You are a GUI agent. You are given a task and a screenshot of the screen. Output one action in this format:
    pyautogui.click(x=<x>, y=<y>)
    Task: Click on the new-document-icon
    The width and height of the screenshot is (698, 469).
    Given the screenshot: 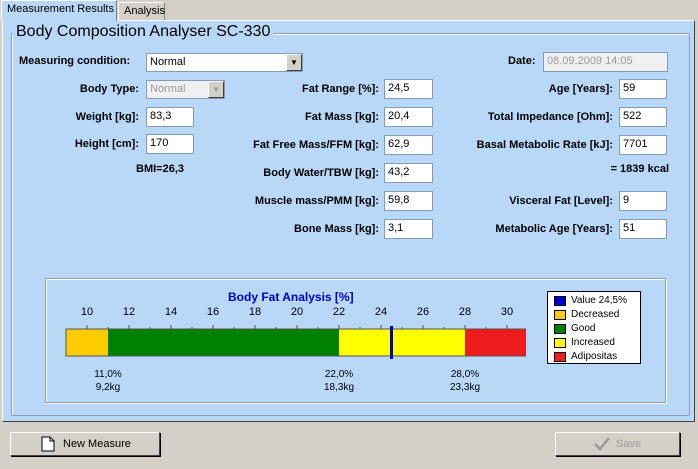 What is the action you would take?
    pyautogui.click(x=48, y=444)
    